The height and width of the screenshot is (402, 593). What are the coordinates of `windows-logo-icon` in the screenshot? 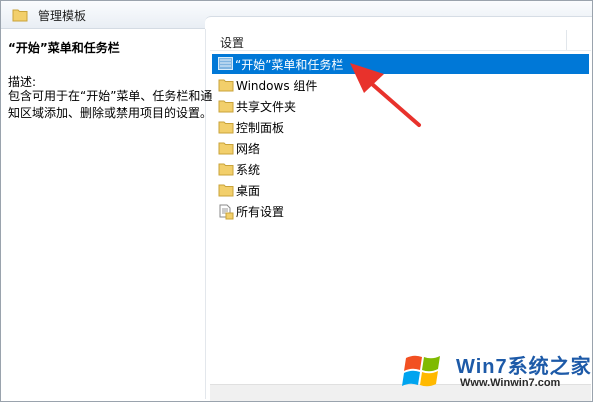 It's located at (421, 371).